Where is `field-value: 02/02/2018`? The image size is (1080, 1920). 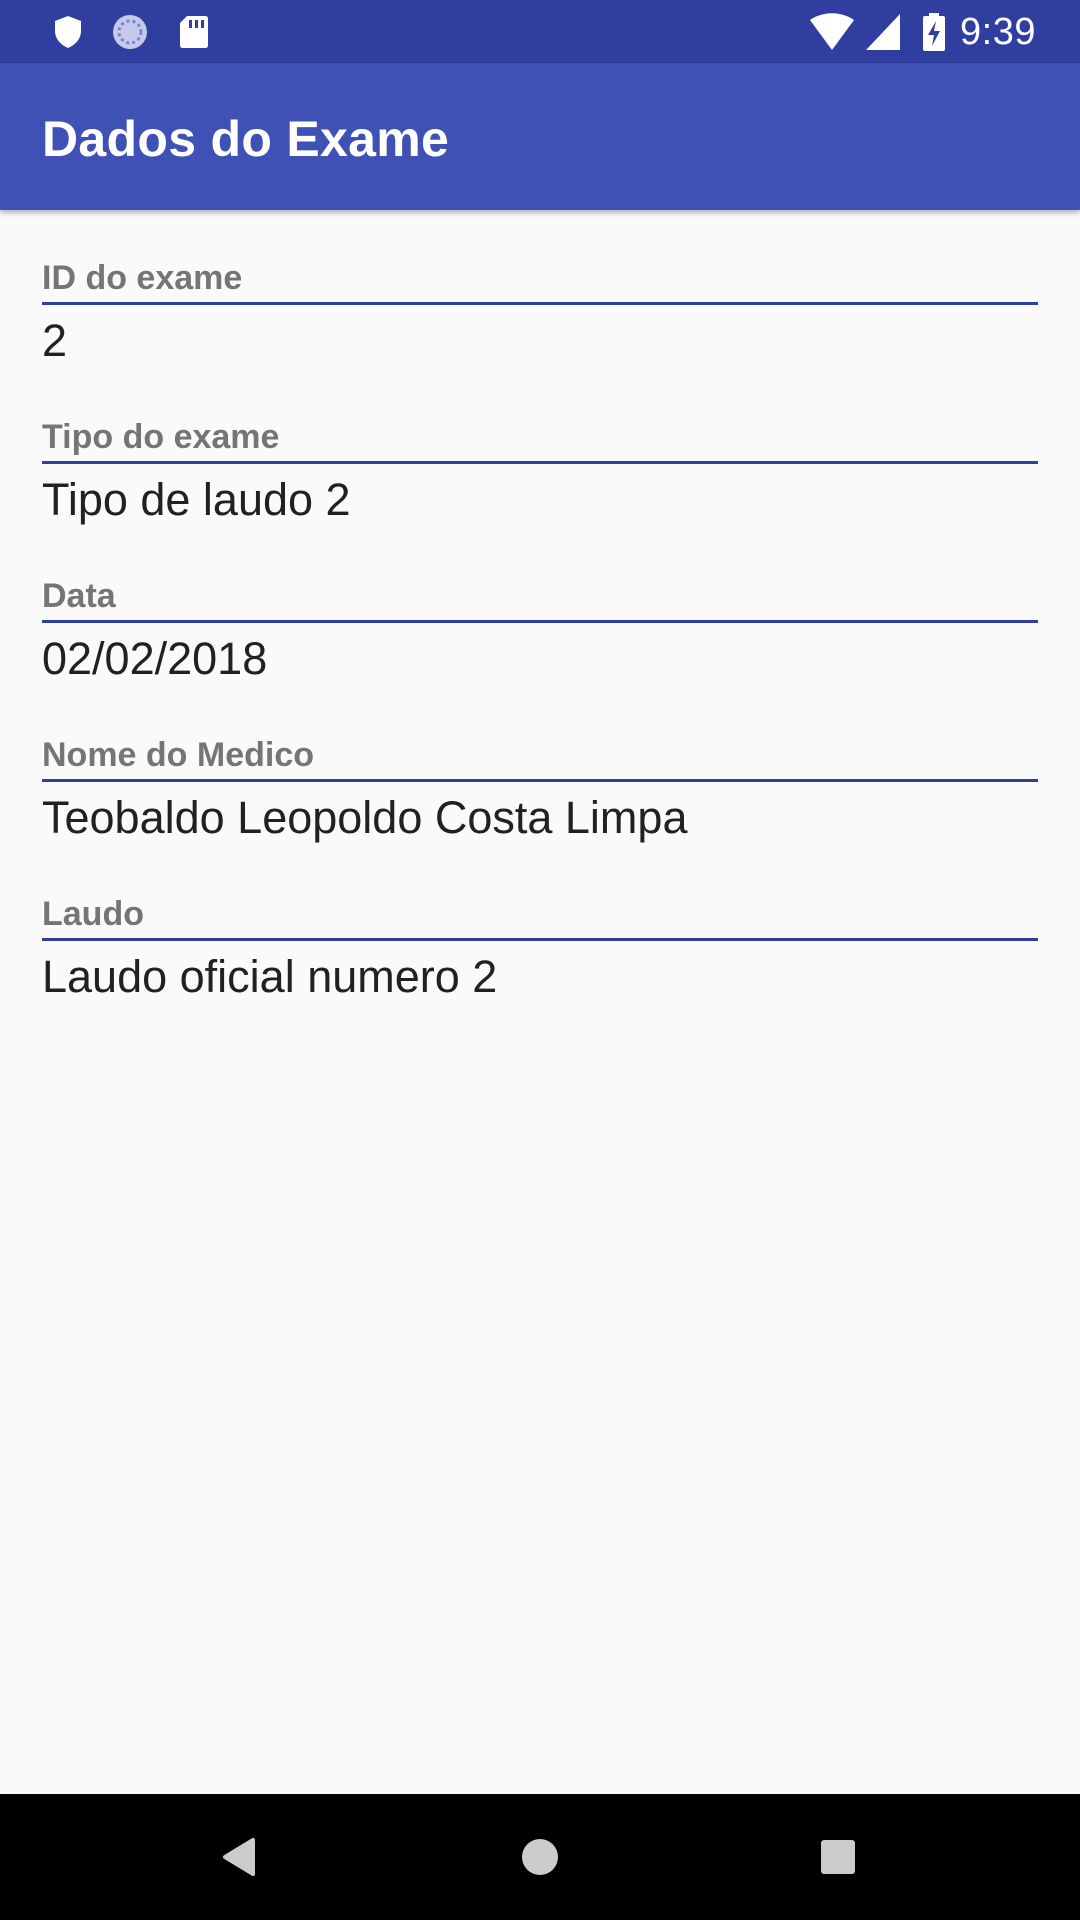
field-value: 02/02/2018 is located at coordinates (155, 658).